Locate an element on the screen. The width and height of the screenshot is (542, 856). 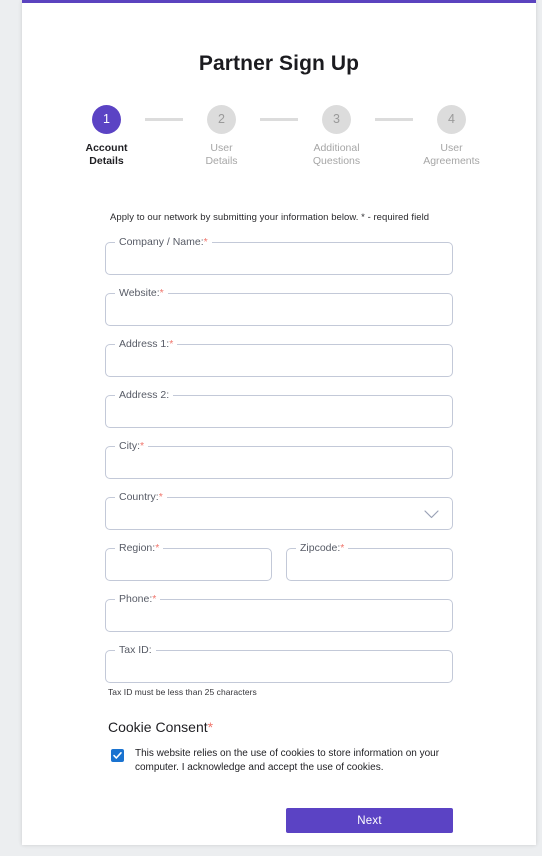
form-actions: Next is located at coordinates (279, 820).